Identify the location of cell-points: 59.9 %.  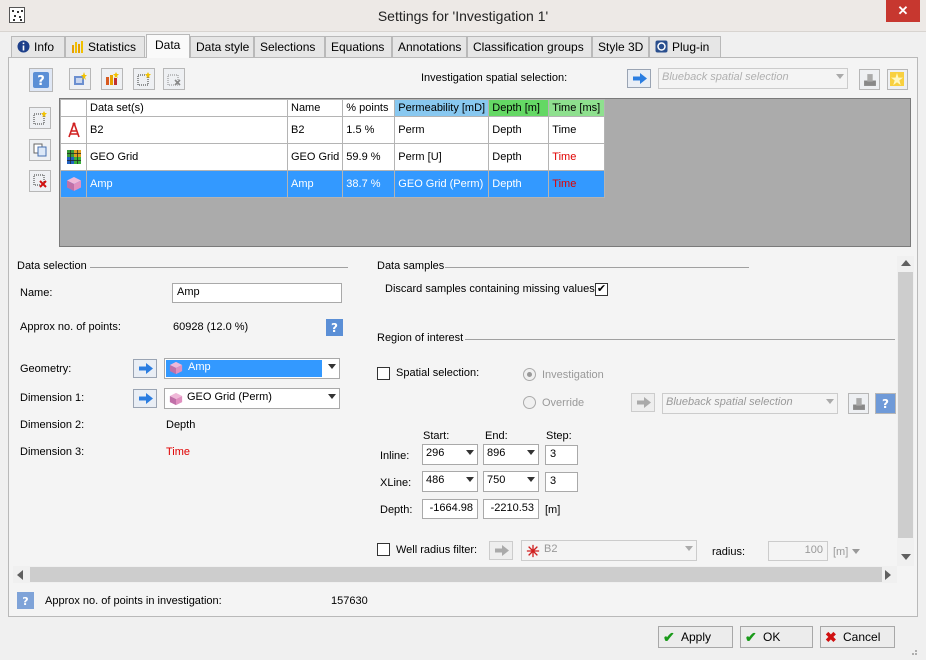
(369, 157).